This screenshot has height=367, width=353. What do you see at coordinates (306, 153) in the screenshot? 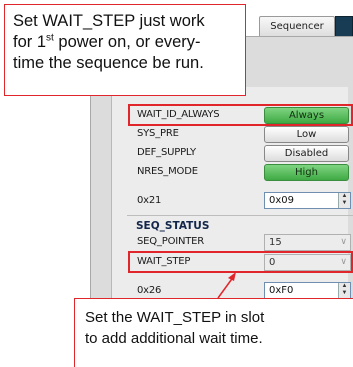
I see `def-supply-toggle: Disabled` at bounding box center [306, 153].